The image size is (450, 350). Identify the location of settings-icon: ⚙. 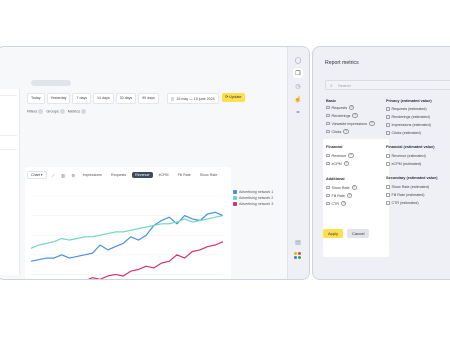
(73, 175).